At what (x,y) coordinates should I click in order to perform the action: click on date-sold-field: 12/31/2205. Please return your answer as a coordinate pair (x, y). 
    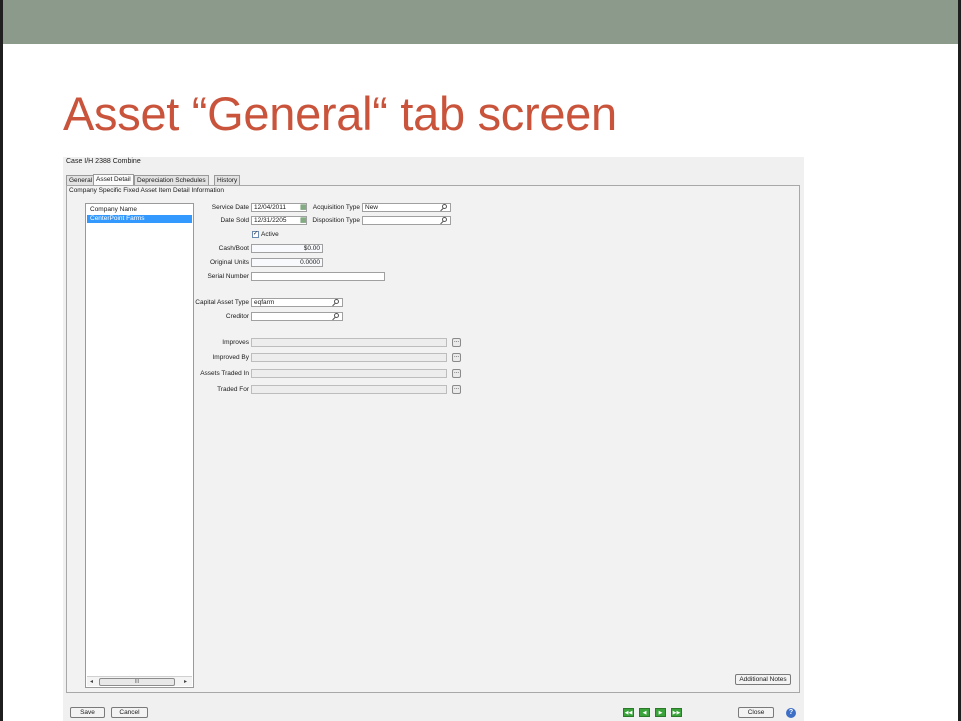
    Looking at the image, I should click on (279, 220).